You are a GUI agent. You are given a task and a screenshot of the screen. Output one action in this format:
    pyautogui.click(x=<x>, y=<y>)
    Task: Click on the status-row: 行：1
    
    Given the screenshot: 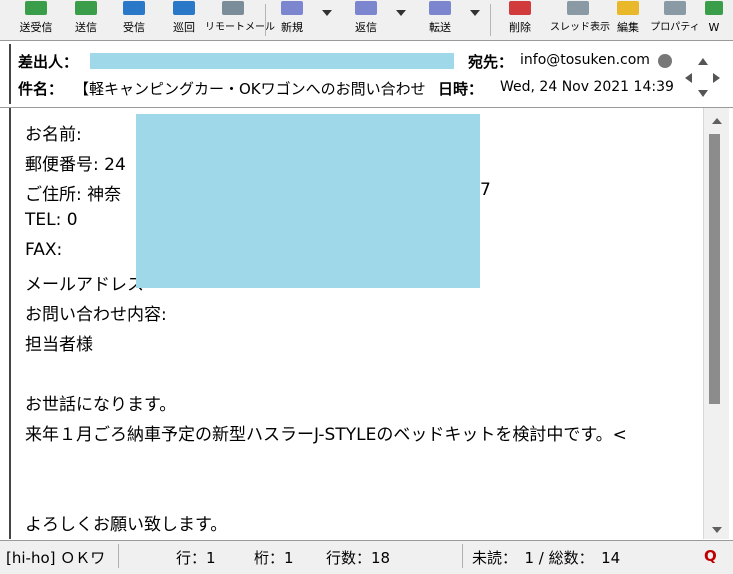 What is the action you would take?
    pyautogui.click(x=196, y=558)
    